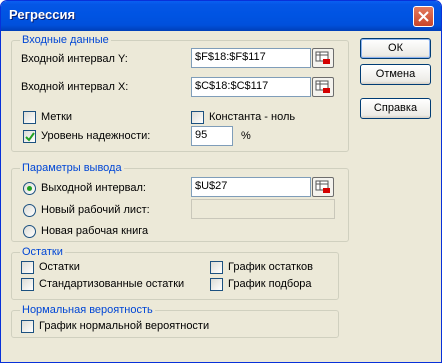  I want to click on residuals-label: Остатки, so click(59, 267).